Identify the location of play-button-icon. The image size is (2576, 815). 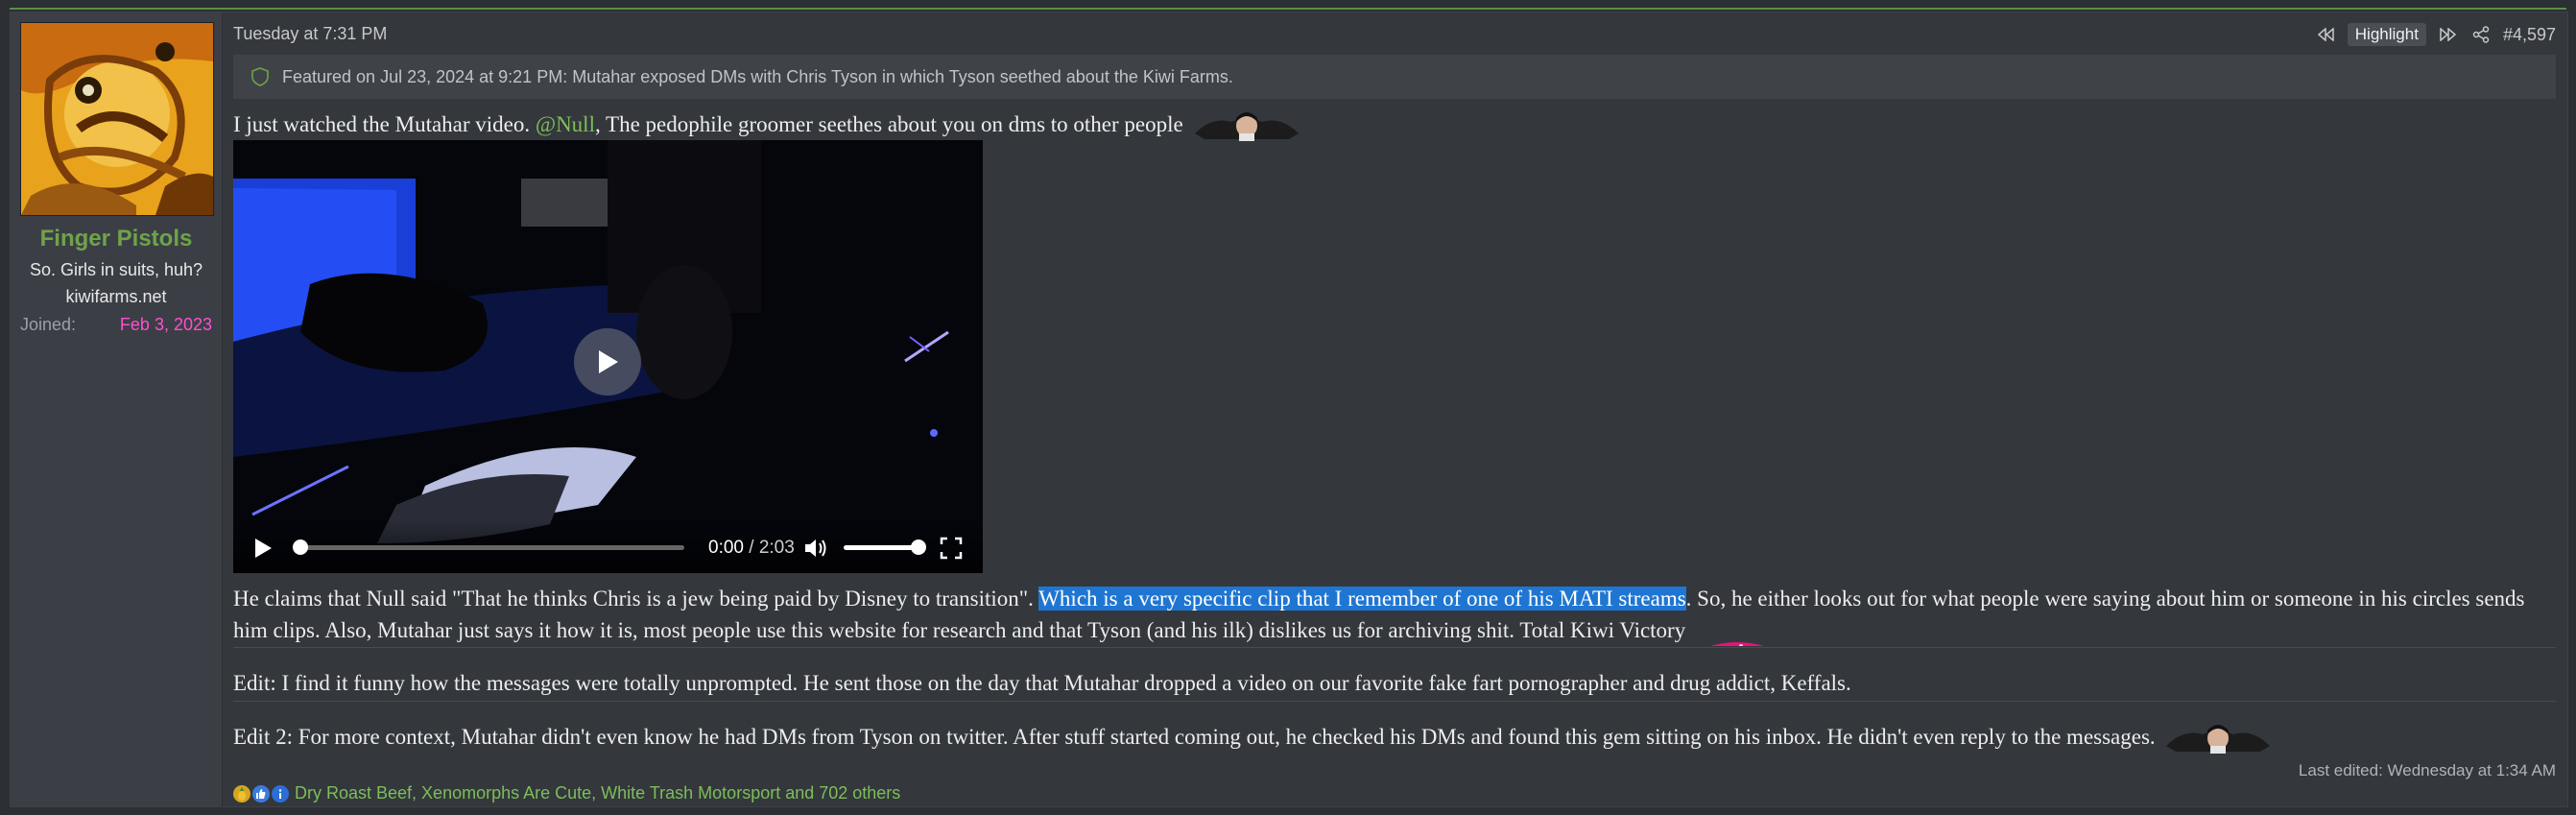
(263, 548).